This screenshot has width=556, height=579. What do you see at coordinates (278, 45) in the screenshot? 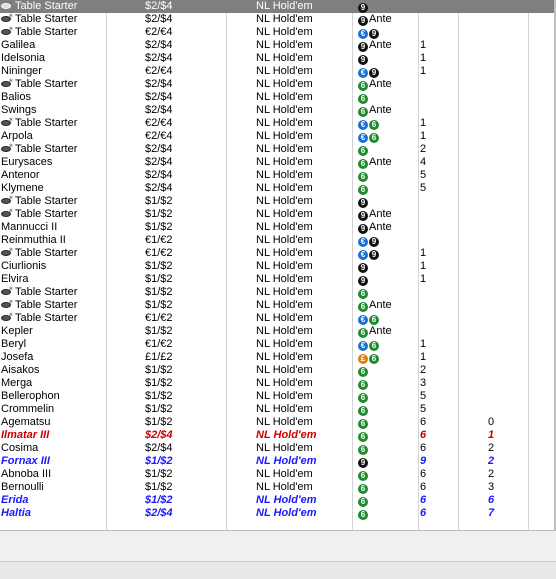
I see `table-row: Galilea $2/$4 NL Hold'em 9 Ante 1` at bounding box center [278, 45].